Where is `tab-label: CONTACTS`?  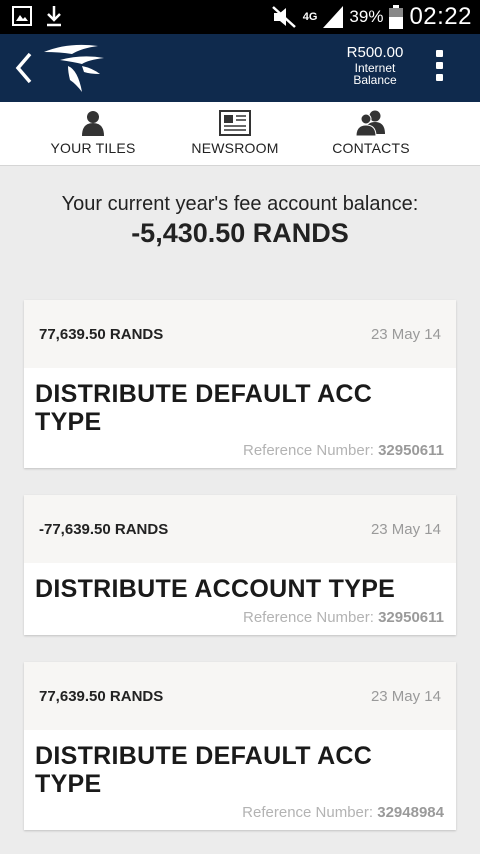 tab-label: CONTACTS is located at coordinates (371, 148).